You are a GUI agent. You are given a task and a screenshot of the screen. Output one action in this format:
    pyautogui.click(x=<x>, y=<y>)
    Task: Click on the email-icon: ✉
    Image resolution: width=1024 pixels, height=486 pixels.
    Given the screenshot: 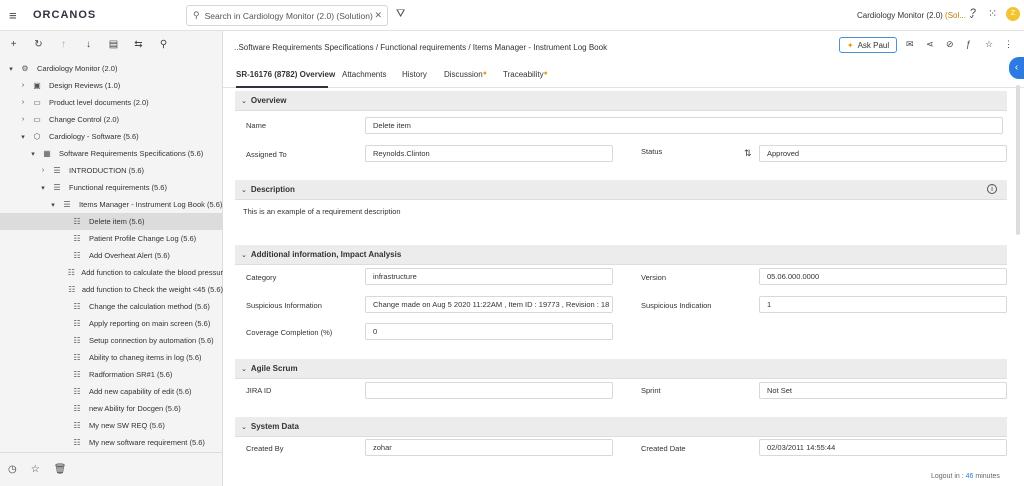 What is the action you would take?
    pyautogui.click(x=910, y=44)
    